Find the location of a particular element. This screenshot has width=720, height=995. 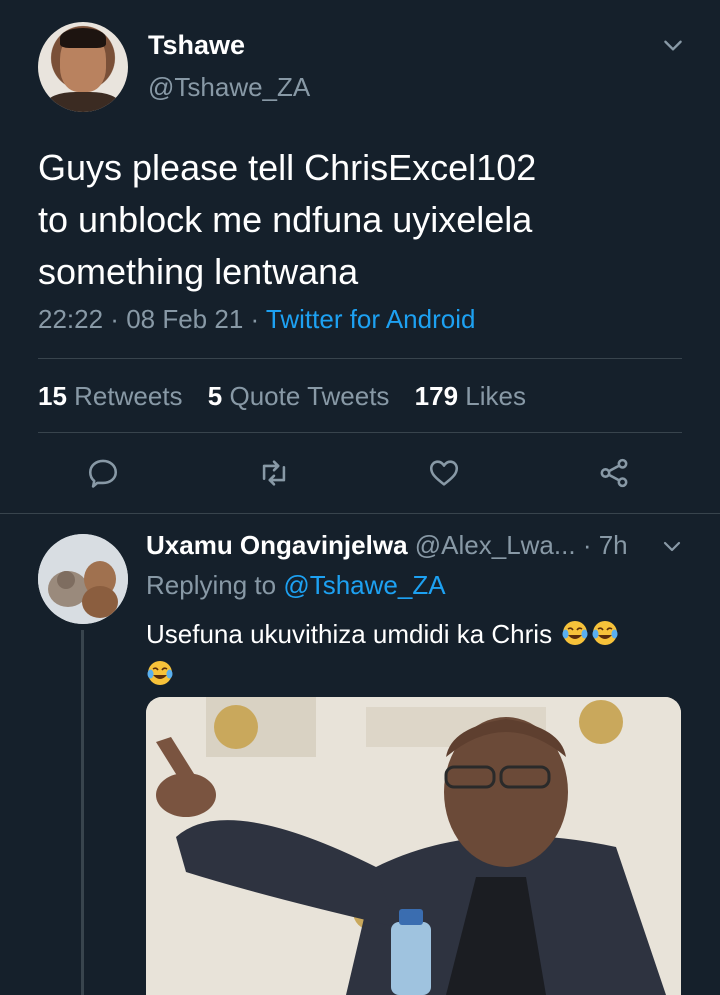

tweet-time: 22:22 is located at coordinates (71, 319).